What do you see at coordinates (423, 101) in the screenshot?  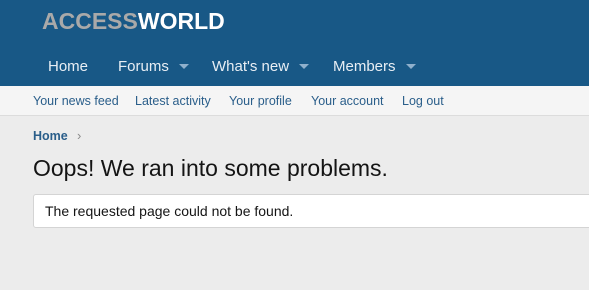 I see `subnav-link-log-out: Log out` at bounding box center [423, 101].